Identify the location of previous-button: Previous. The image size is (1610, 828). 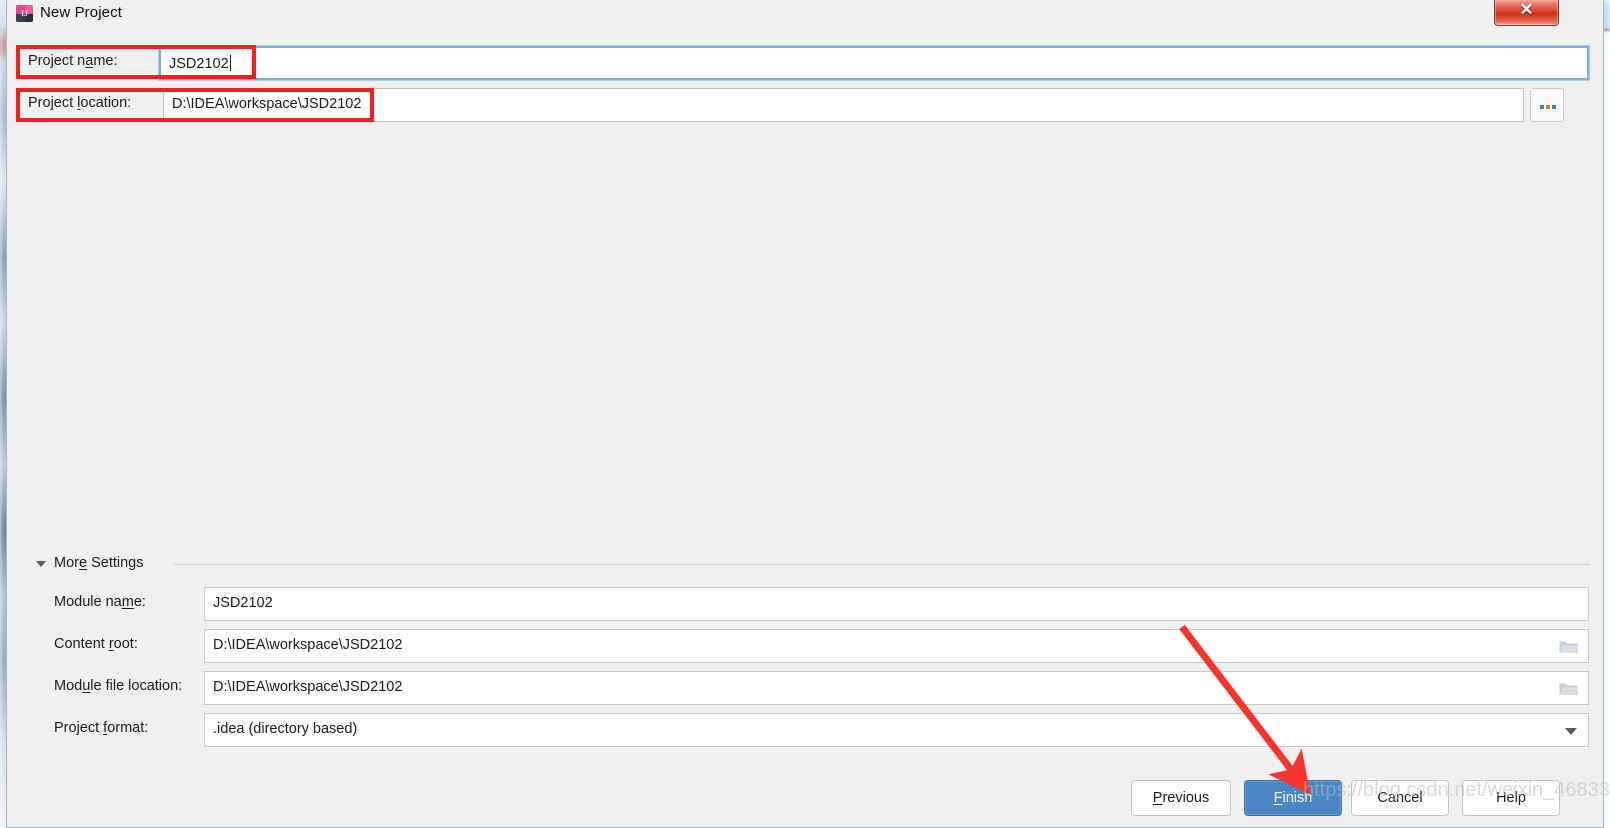
(1181, 798).